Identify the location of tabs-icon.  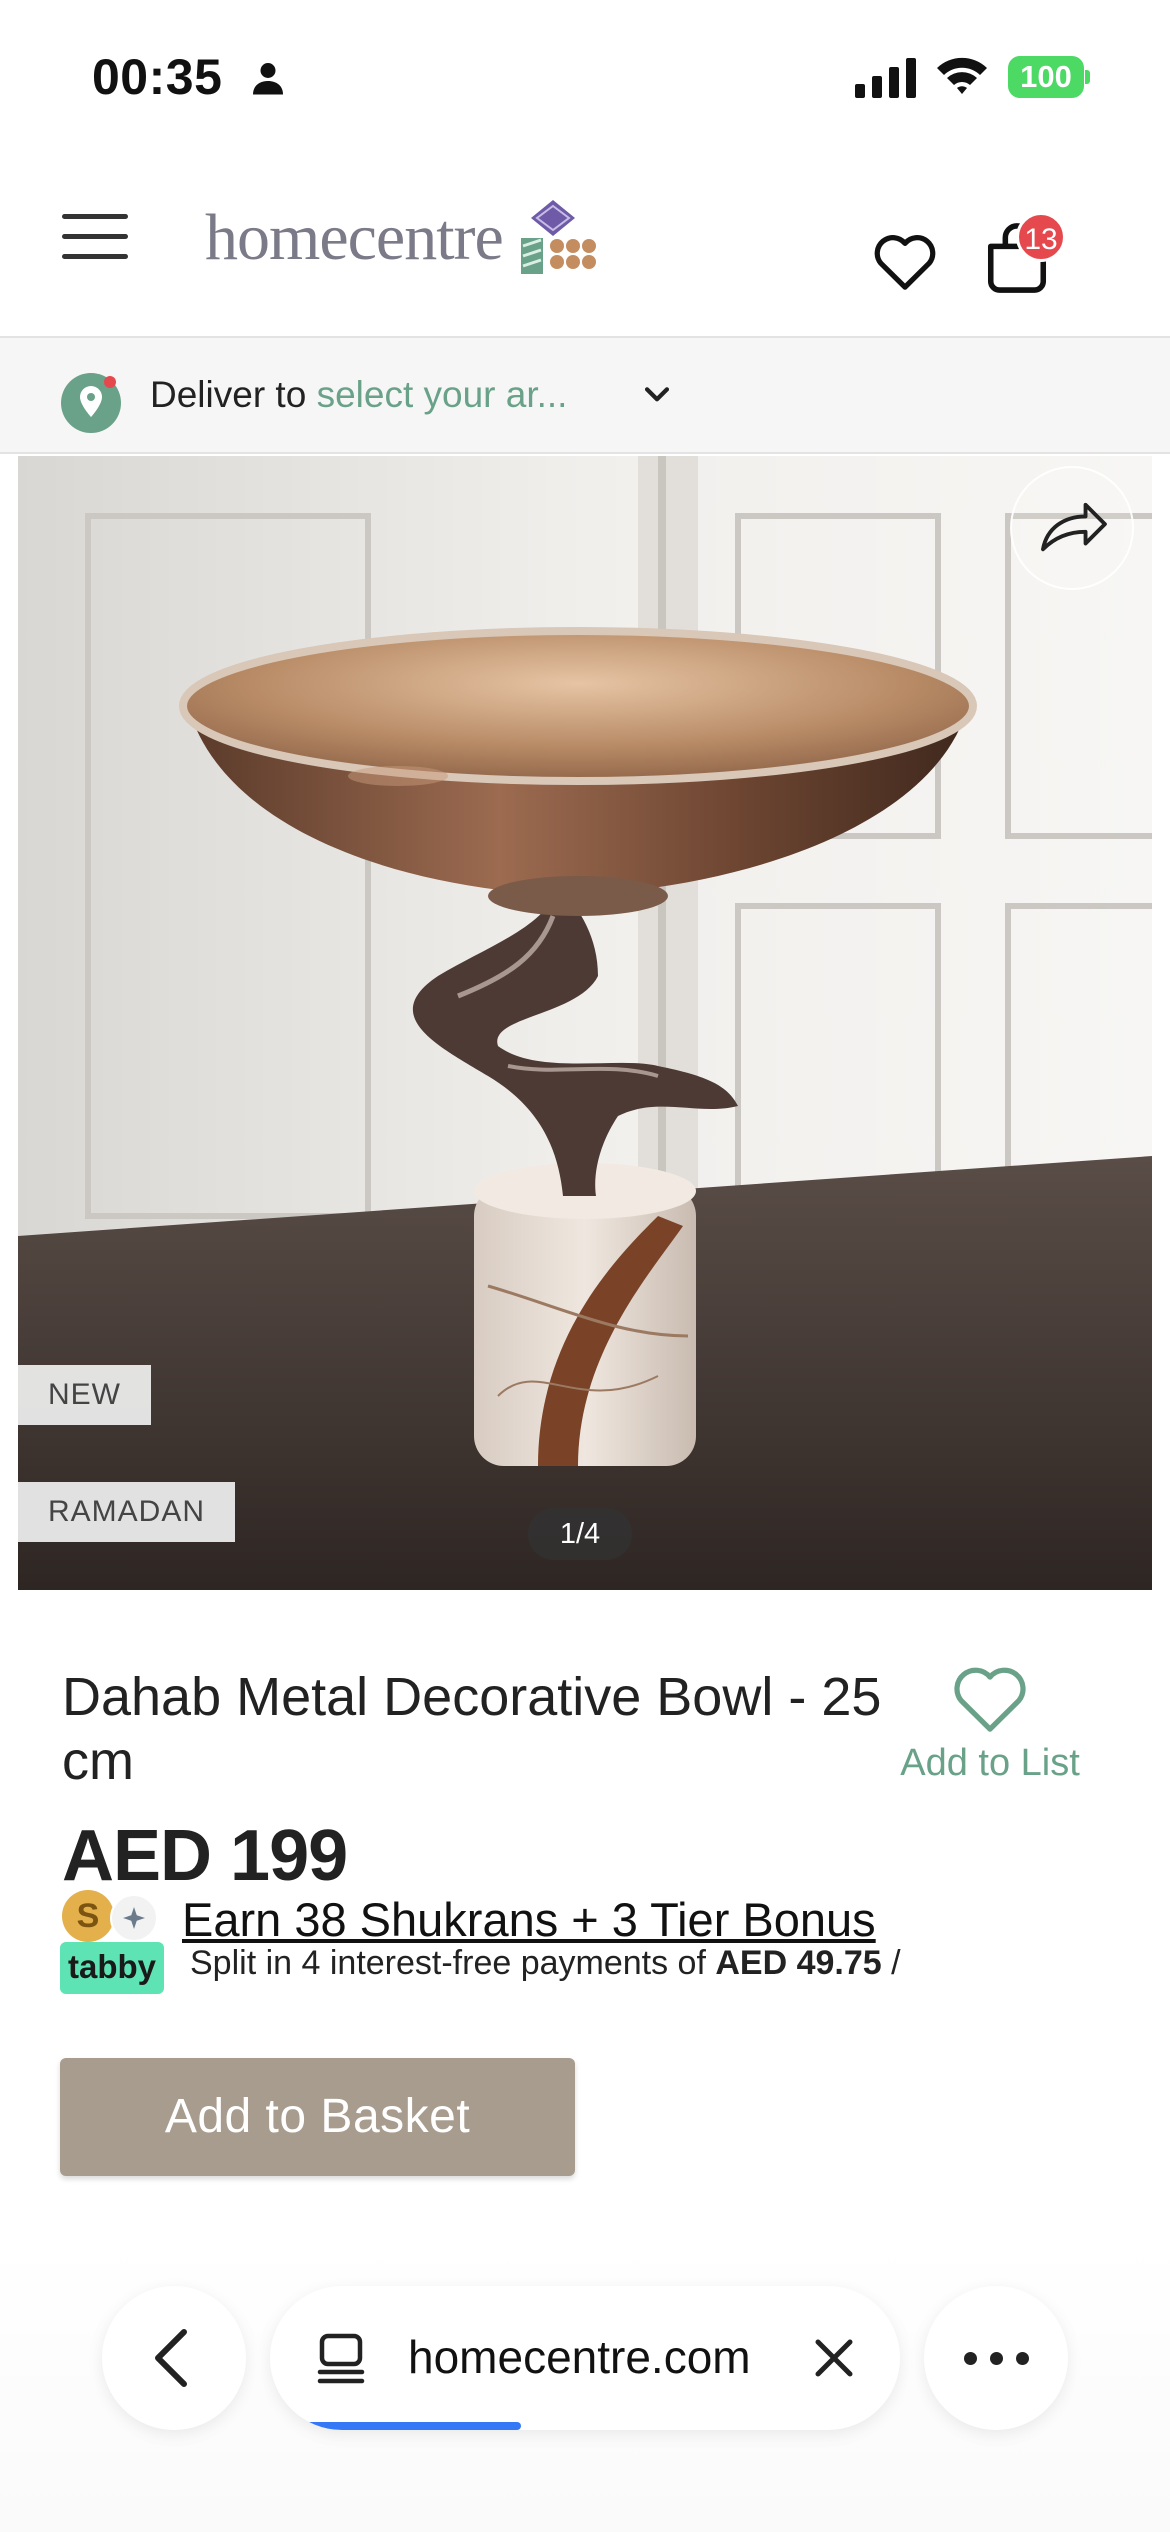
(341, 2358).